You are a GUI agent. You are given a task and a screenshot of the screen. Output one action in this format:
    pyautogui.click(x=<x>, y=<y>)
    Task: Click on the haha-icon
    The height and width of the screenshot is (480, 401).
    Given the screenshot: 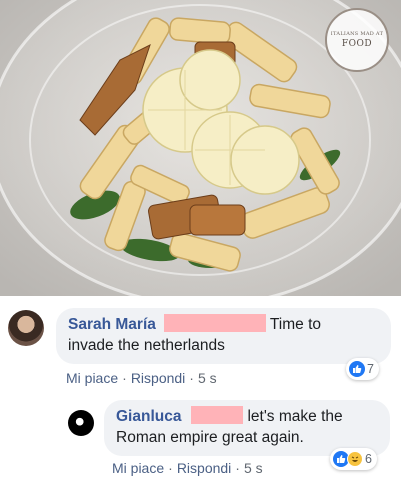 What is the action you would take?
    pyautogui.click(x=355, y=459)
    